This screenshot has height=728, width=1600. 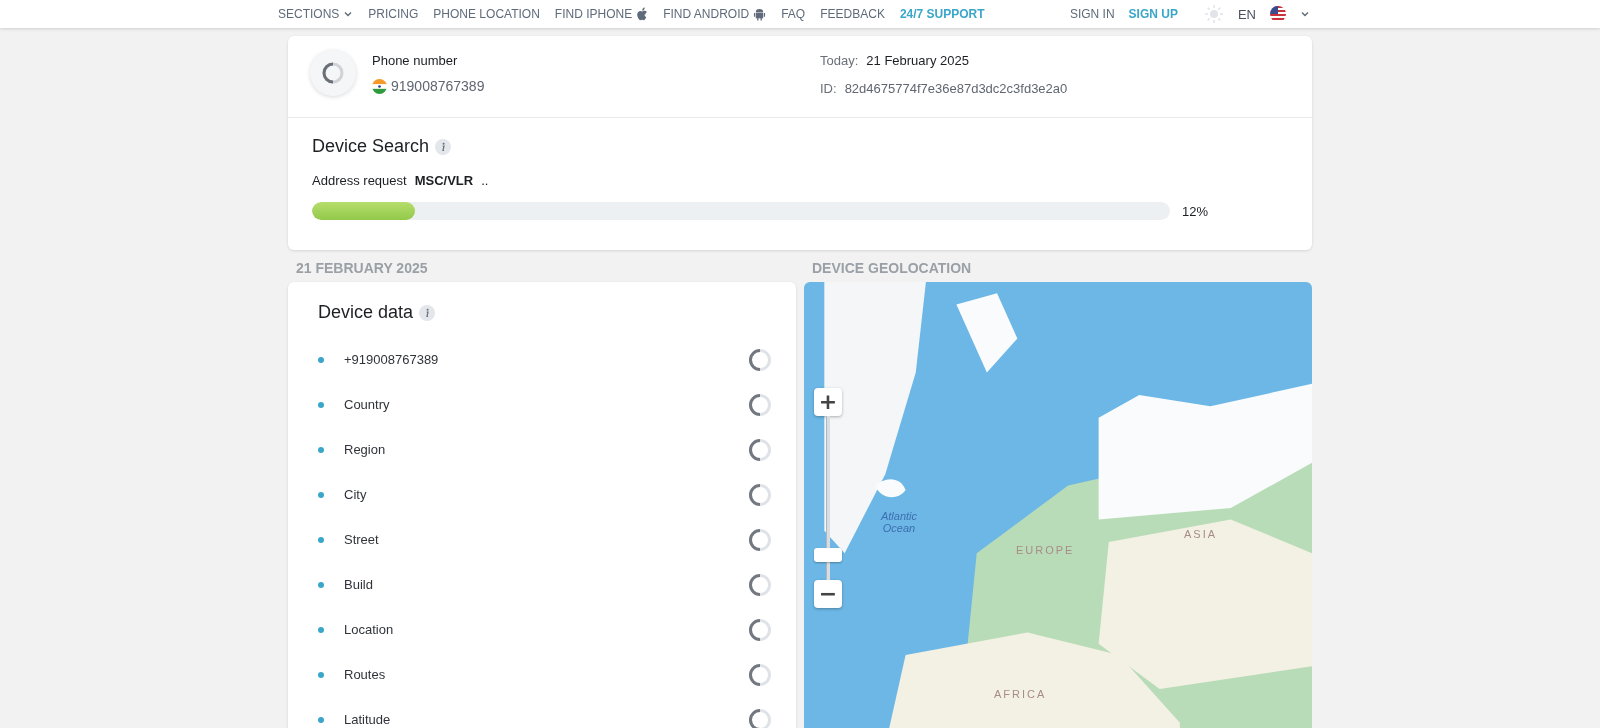 What do you see at coordinates (852, 14) in the screenshot?
I see `nav-link: FEEDBACK` at bounding box center [852, 14].